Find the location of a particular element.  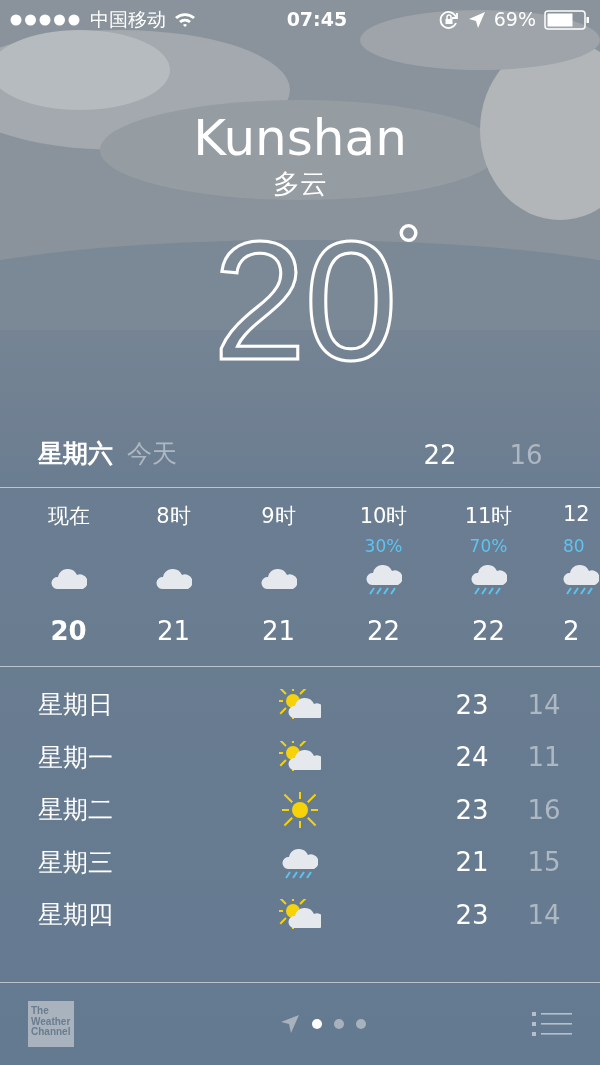

sun-icon is located at coordinates (300, 809).